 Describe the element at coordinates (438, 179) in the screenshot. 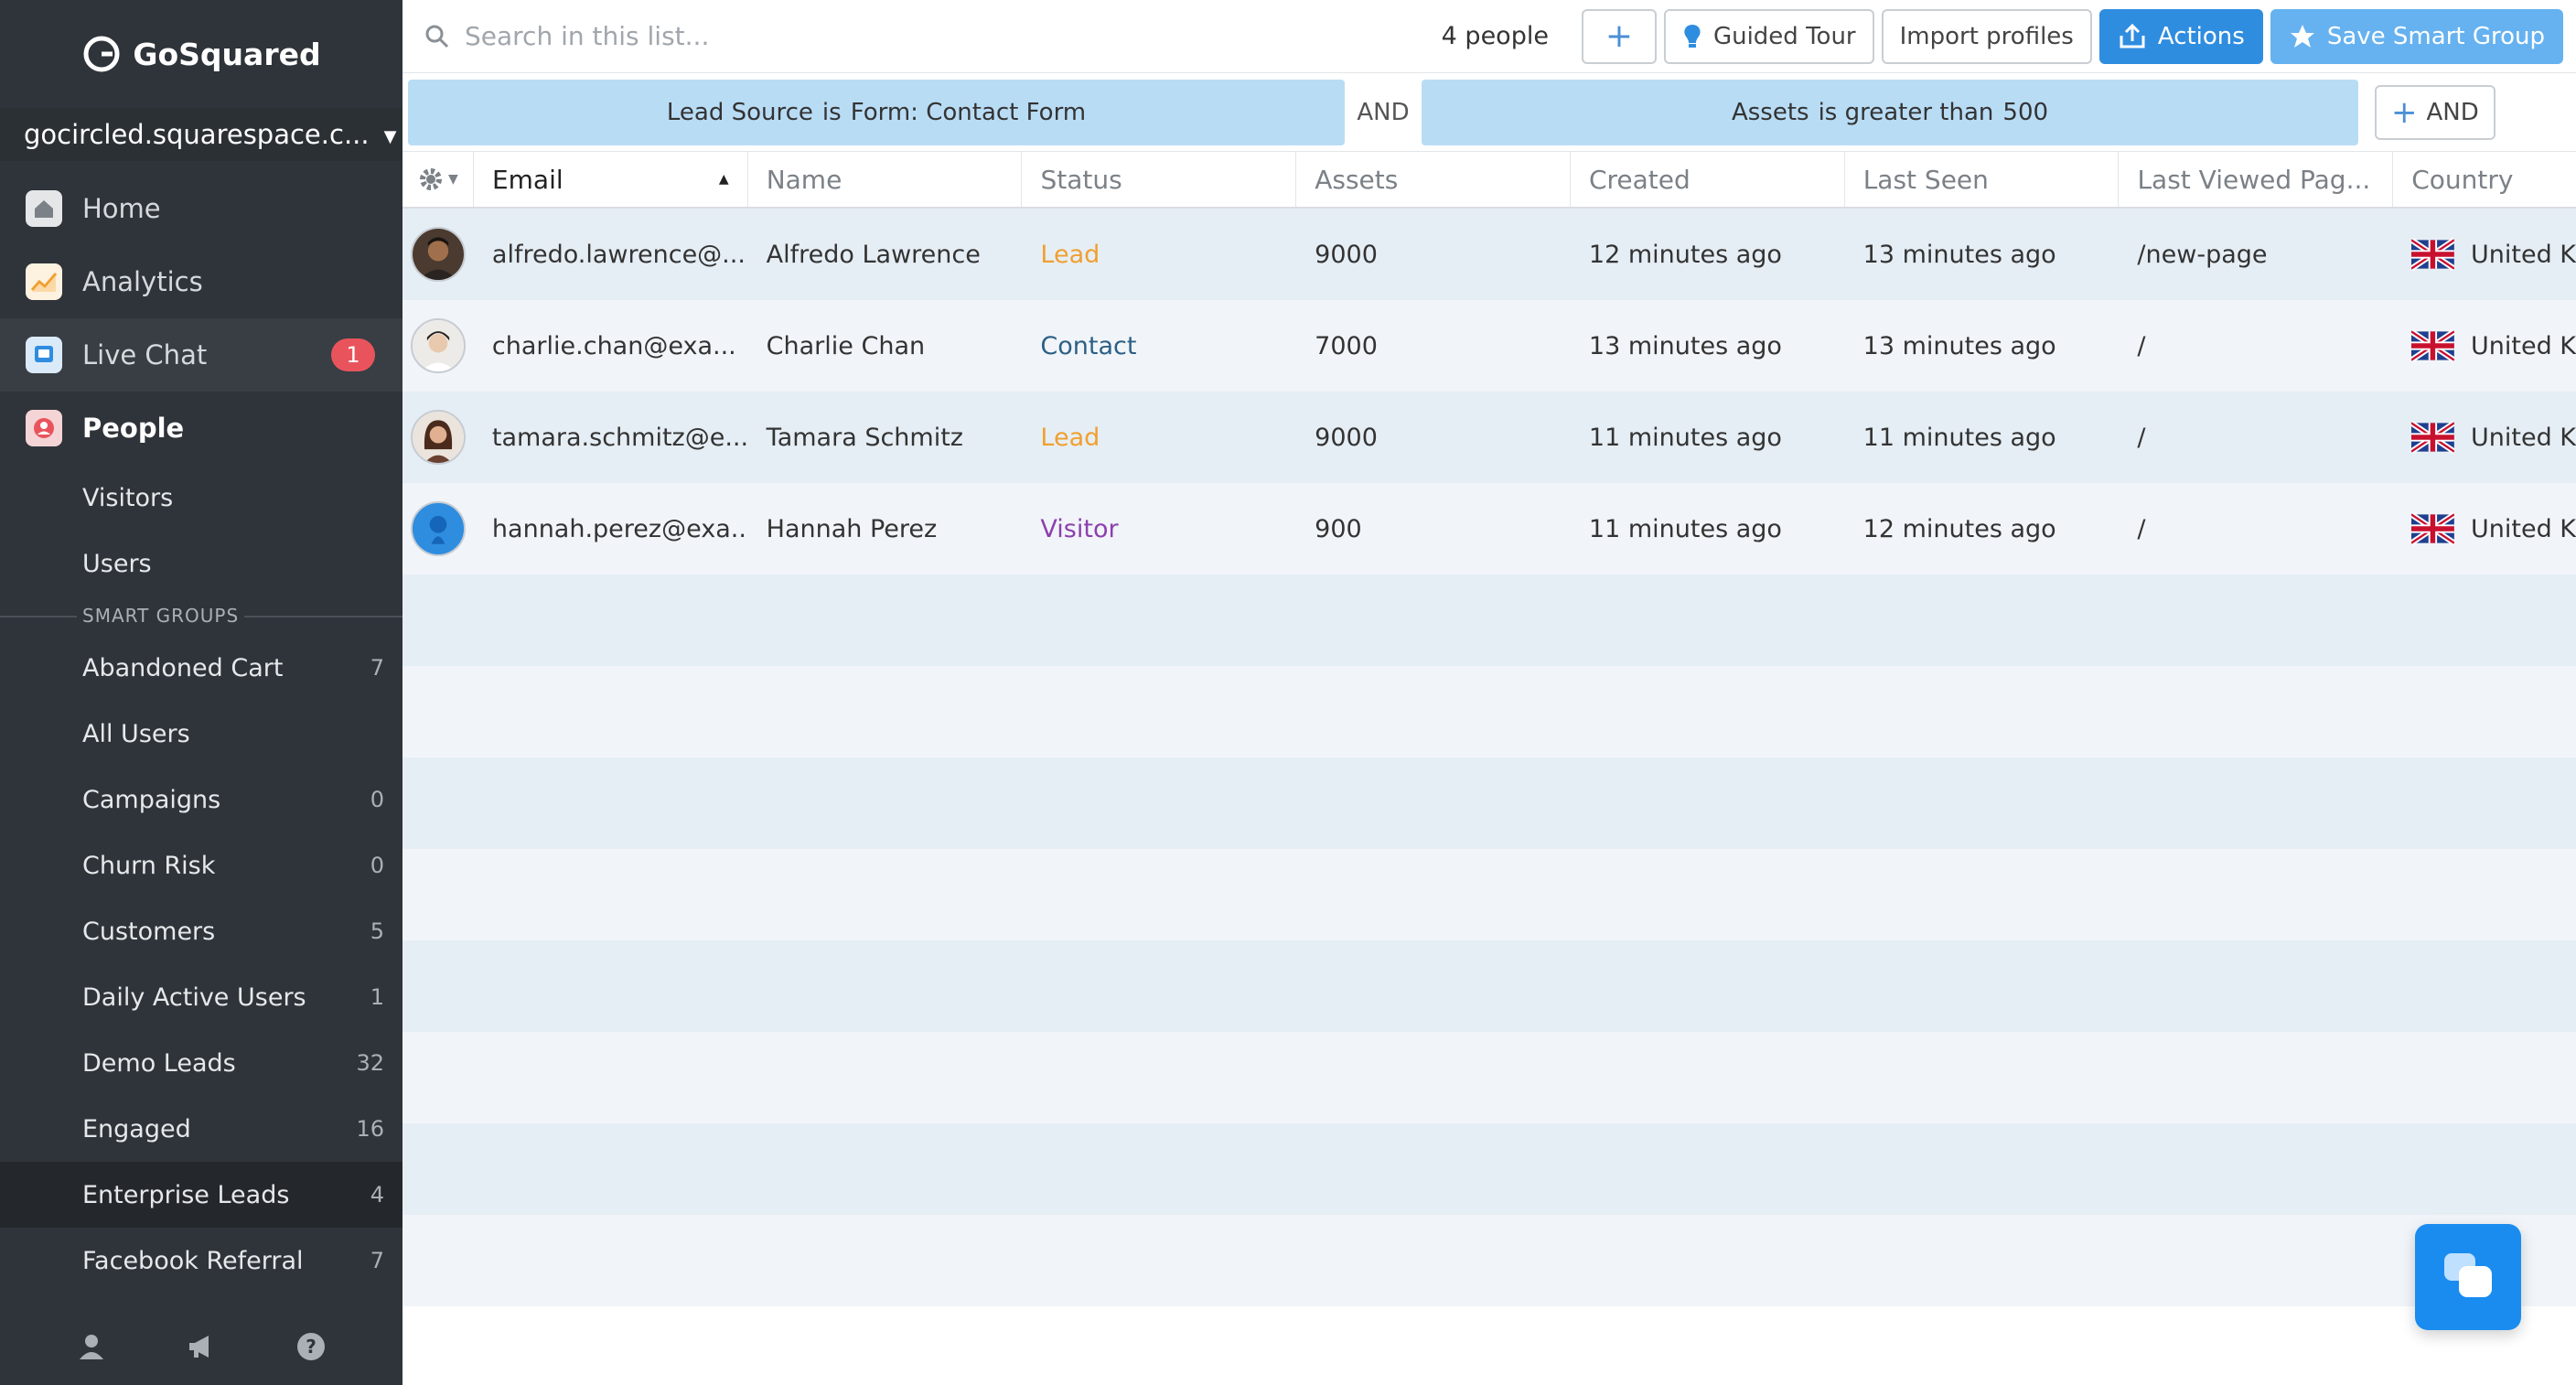

I see `column-settings: ▼` at that location.